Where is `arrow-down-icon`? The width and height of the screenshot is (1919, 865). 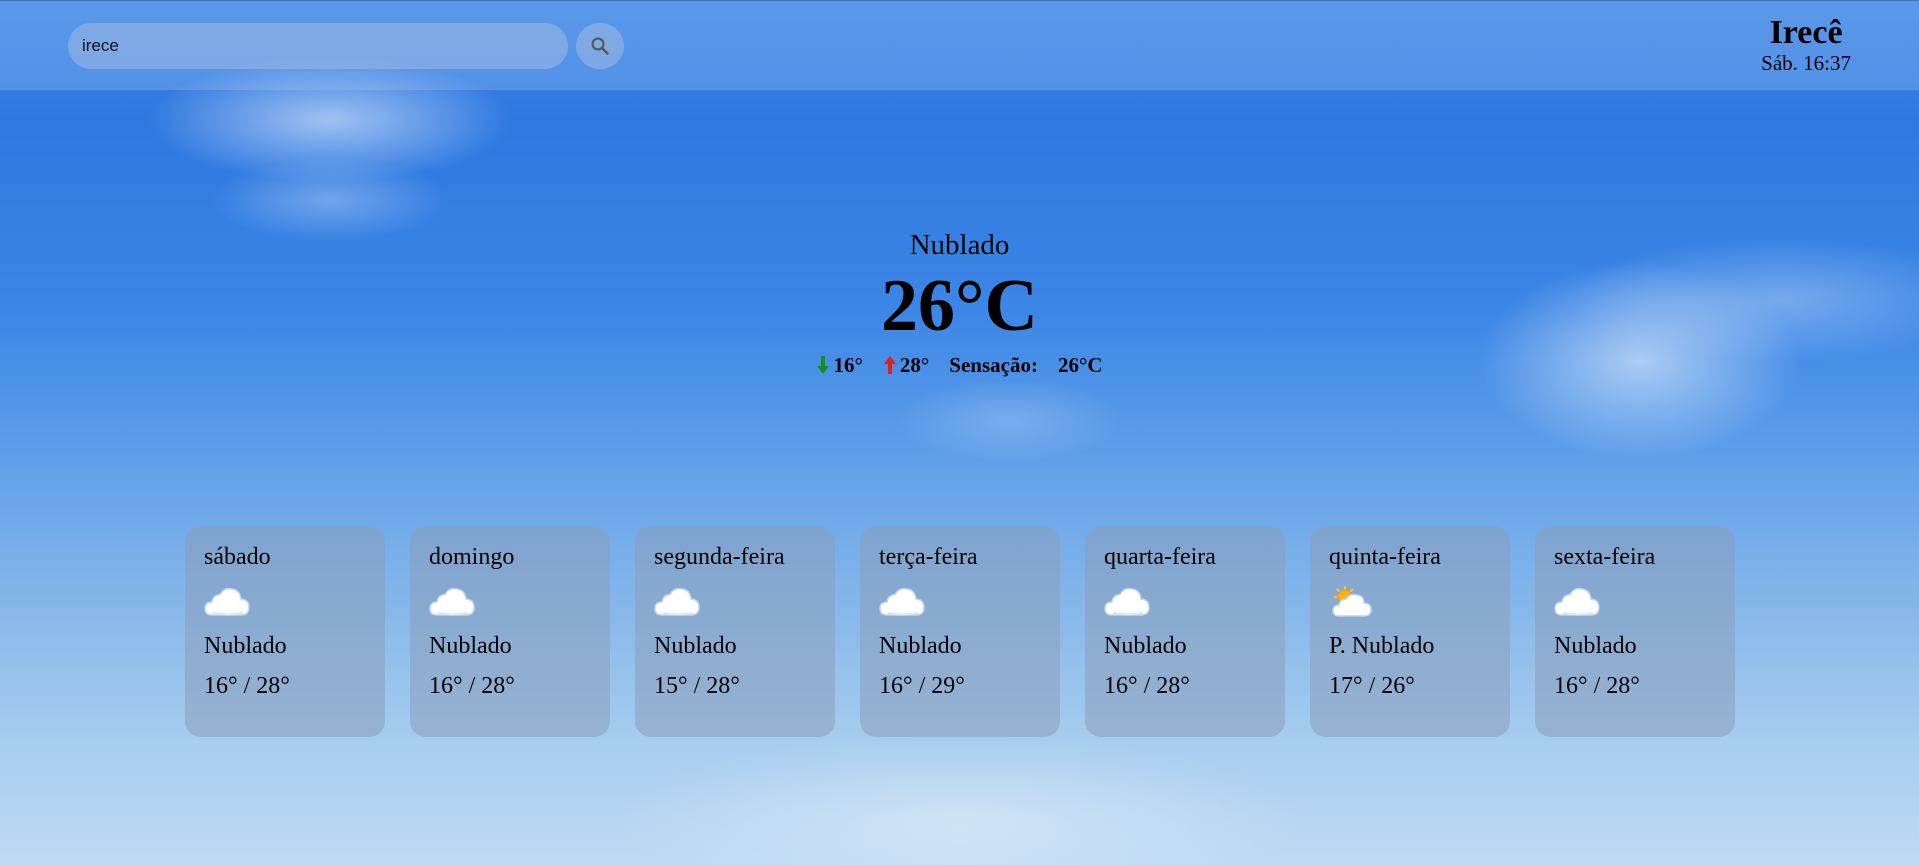
arrow-down-icon is located at coordinates (823, 365).